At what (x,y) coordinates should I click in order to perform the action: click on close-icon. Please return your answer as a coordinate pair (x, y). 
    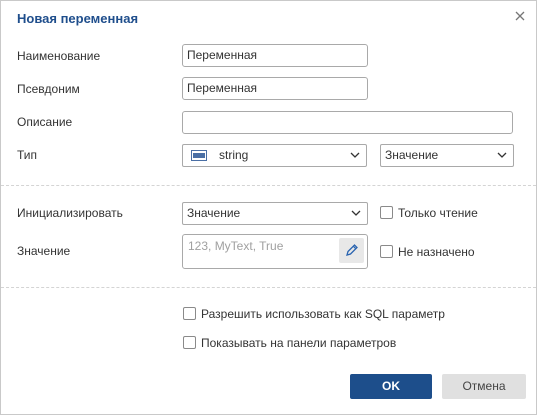
    Looking at the image, I should click on (520, 16).